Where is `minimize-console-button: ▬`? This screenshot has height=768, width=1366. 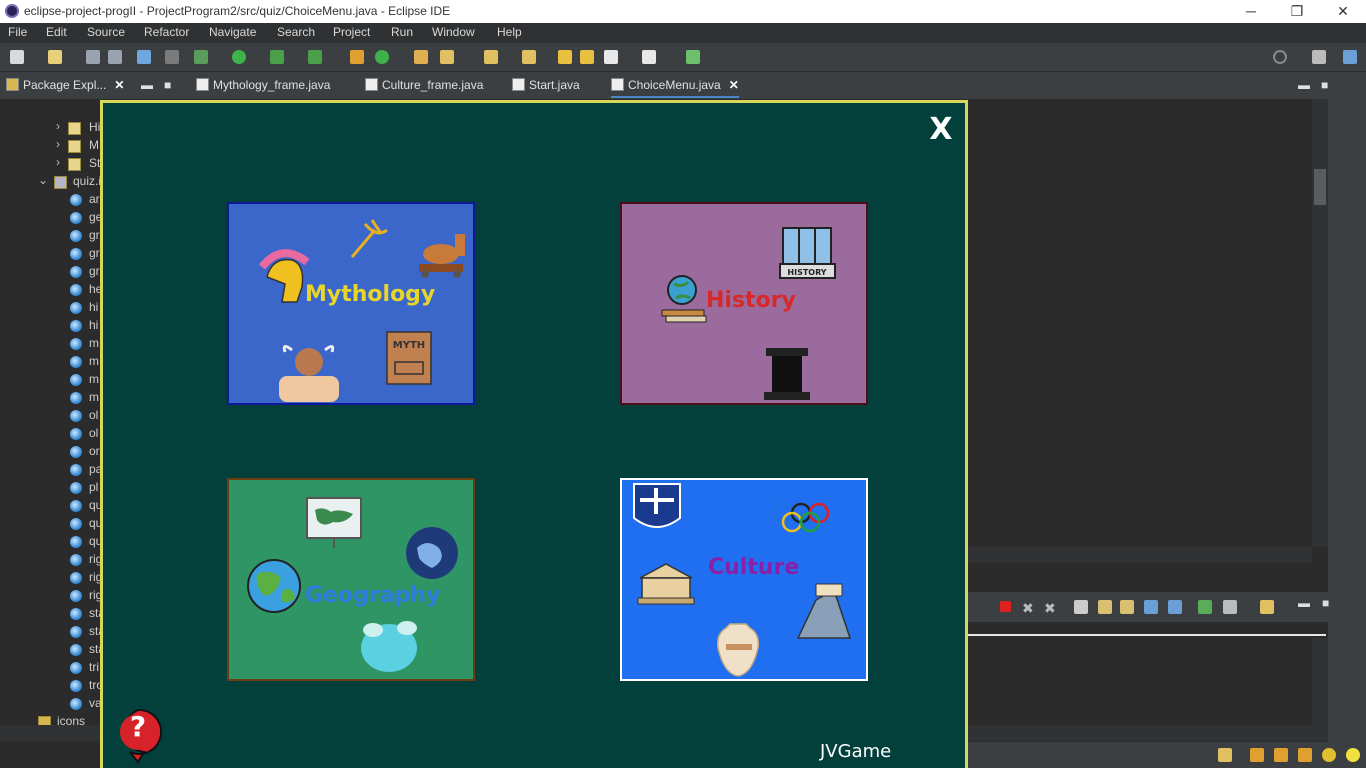
minimize-console-button: ▬ is located at coordinates (1305, 603).